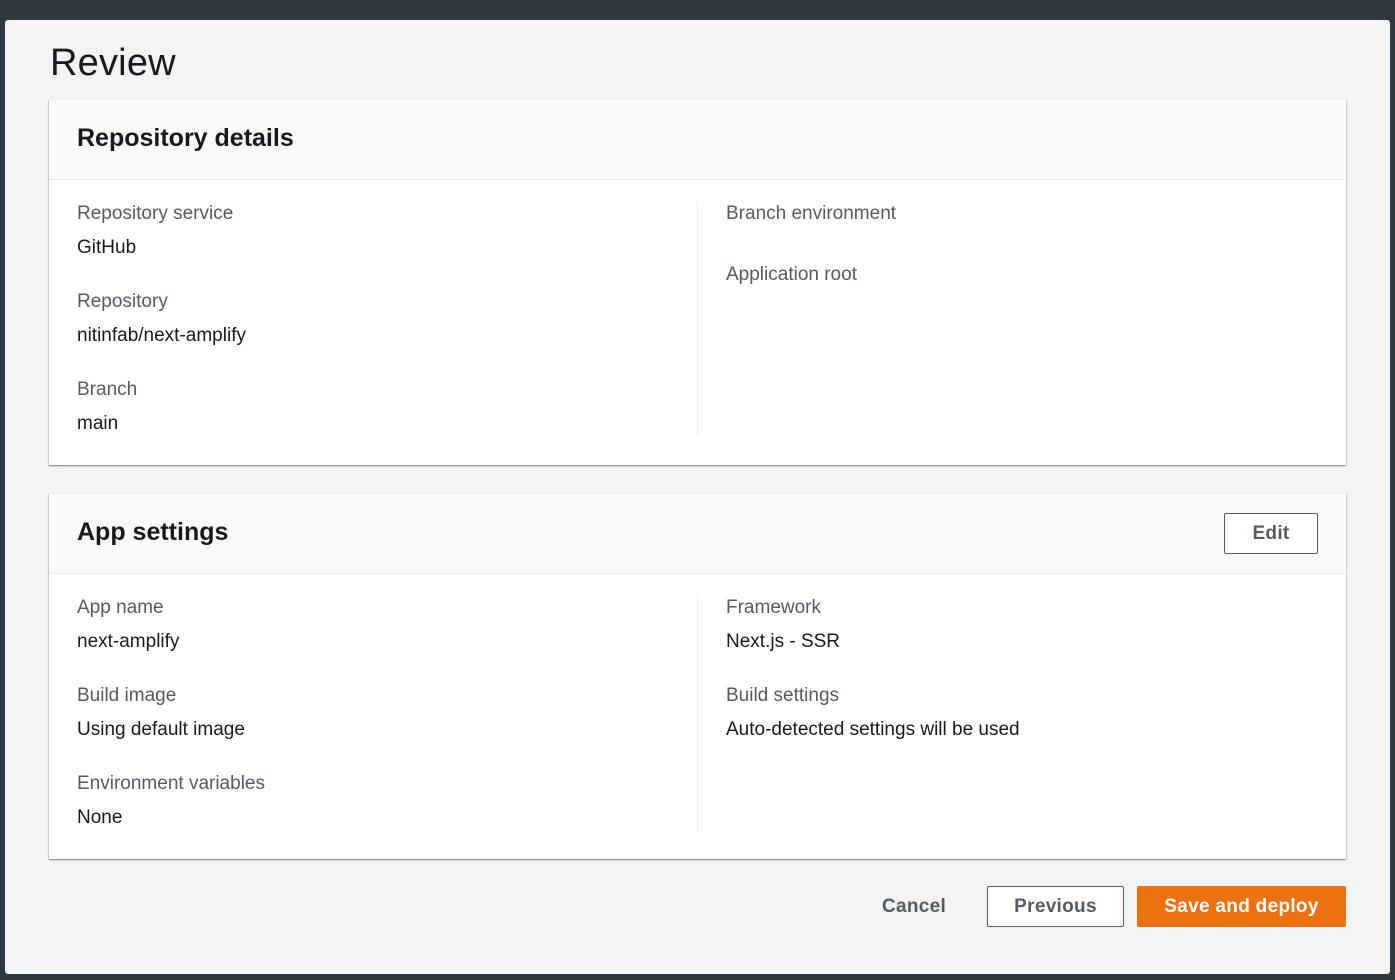 The height and width of the screenshot is (980, 1395). I want to click on repository-service-field: Repository service GitHub, so click(155, 231).